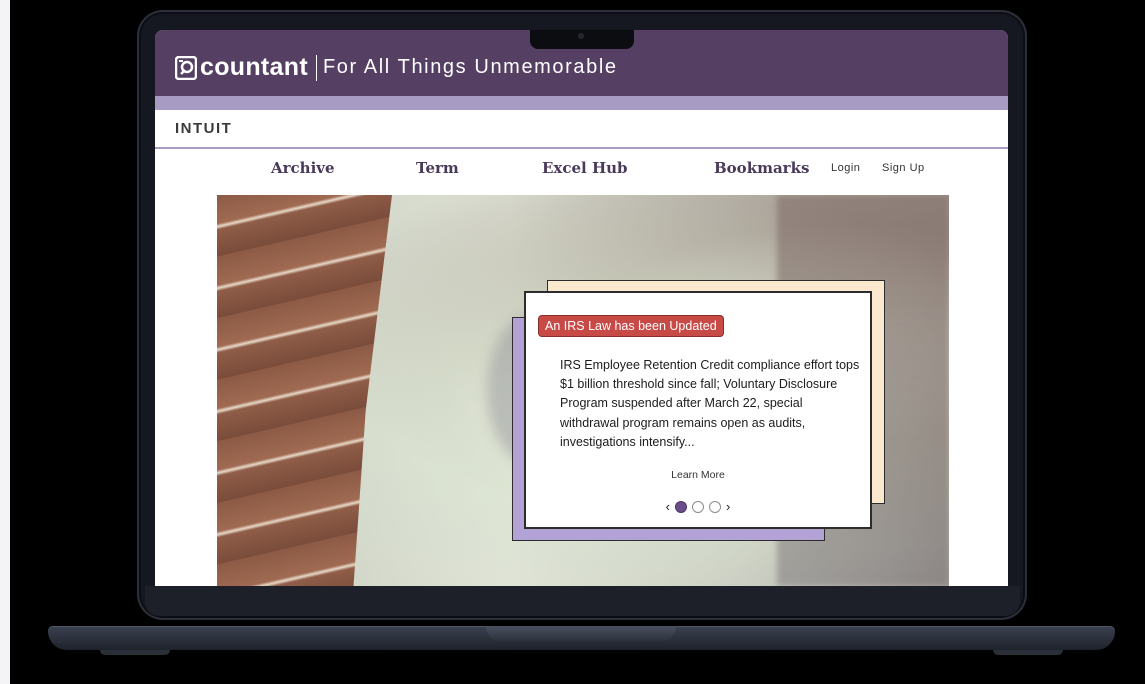  What do you see at coordinates (585, 168) in the screenshot?
I see `nav-excel-hub: Excel Hub` at bounding box center [585, 168].